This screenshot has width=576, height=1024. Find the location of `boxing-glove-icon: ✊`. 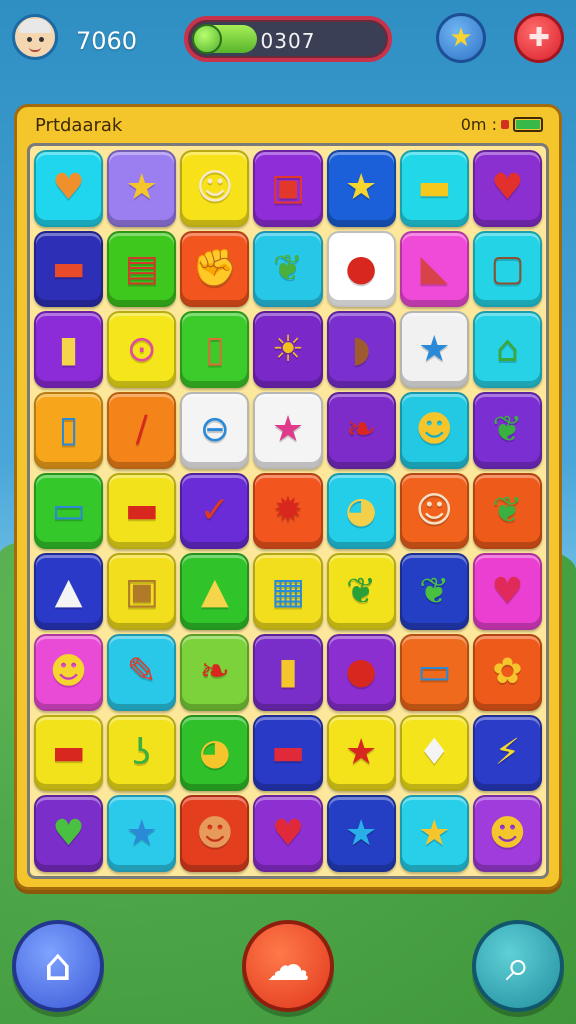

boxing-glove-icon: ✊ is located at coordinates (215, 268).